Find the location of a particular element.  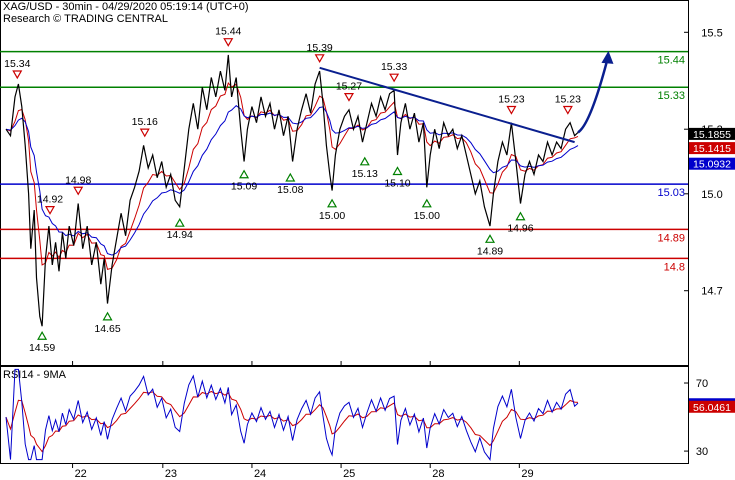

level-label: 15.44 is located at coordinates (671, 61).